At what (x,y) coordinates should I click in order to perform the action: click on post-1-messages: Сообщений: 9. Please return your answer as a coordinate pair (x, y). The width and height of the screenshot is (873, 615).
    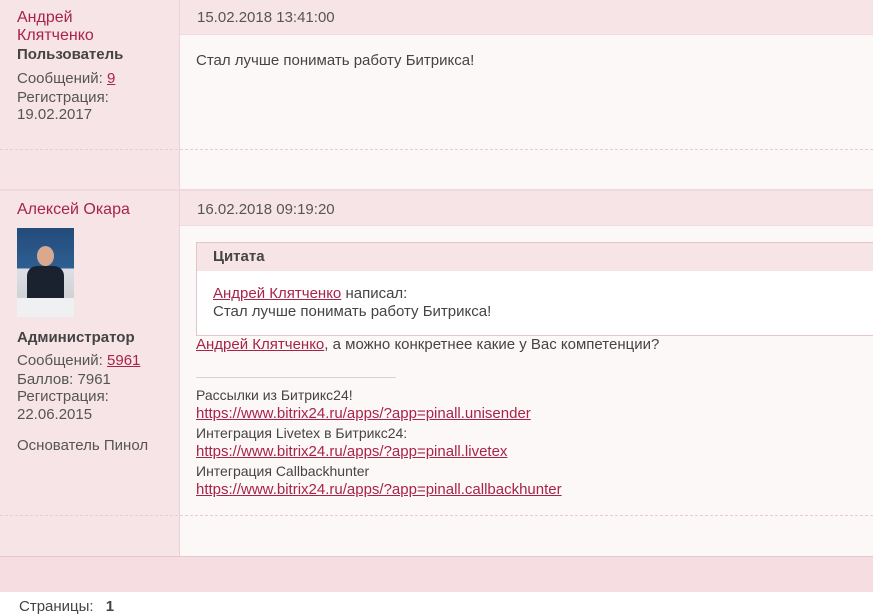
    Looking at the image, I should click on (66, 79).